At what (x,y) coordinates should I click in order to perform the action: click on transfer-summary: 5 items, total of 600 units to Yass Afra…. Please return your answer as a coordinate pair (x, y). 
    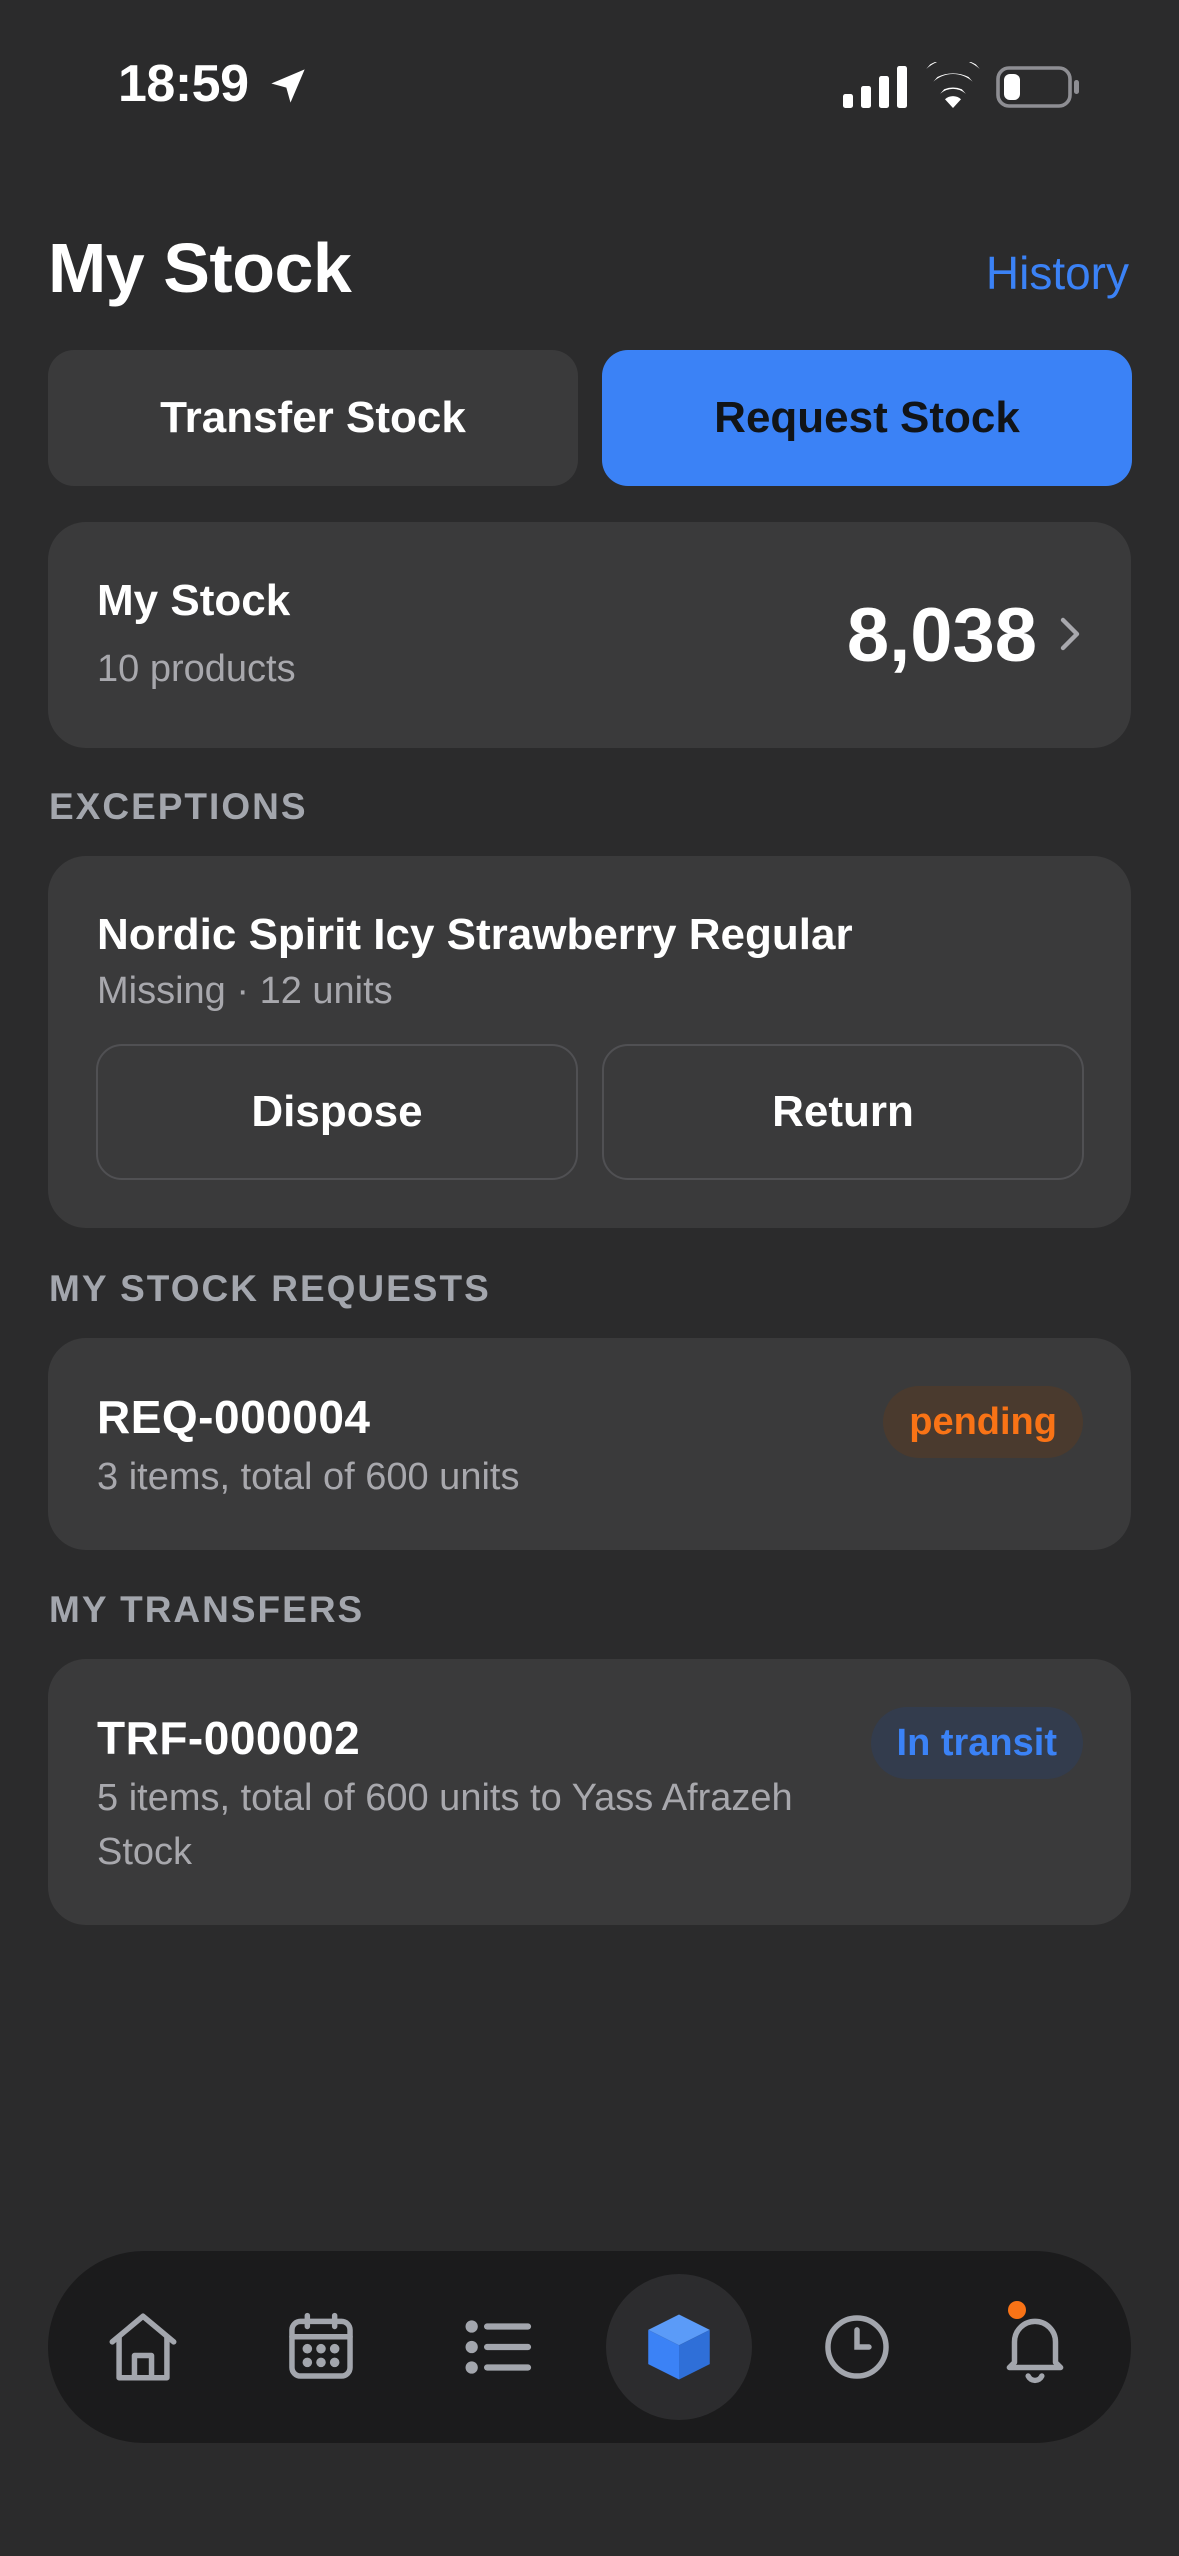
    Looking at the image, I should click on (445, 1825).